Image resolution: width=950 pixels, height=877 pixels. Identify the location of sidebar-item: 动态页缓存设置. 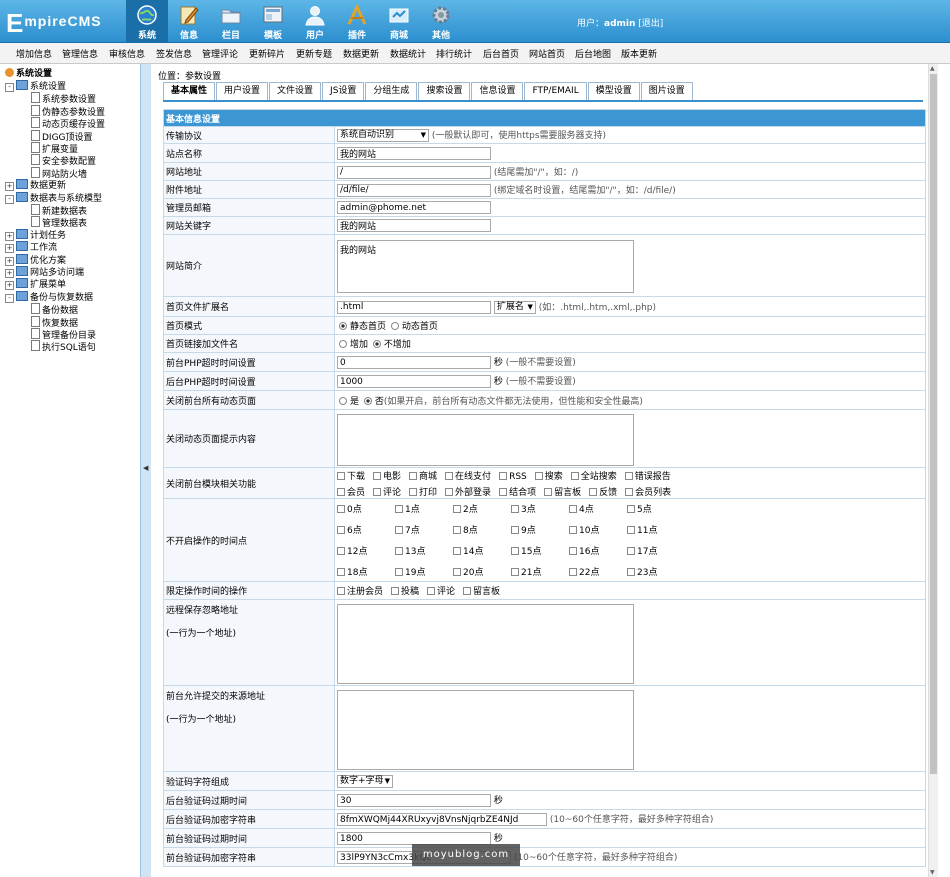
(68, 123).